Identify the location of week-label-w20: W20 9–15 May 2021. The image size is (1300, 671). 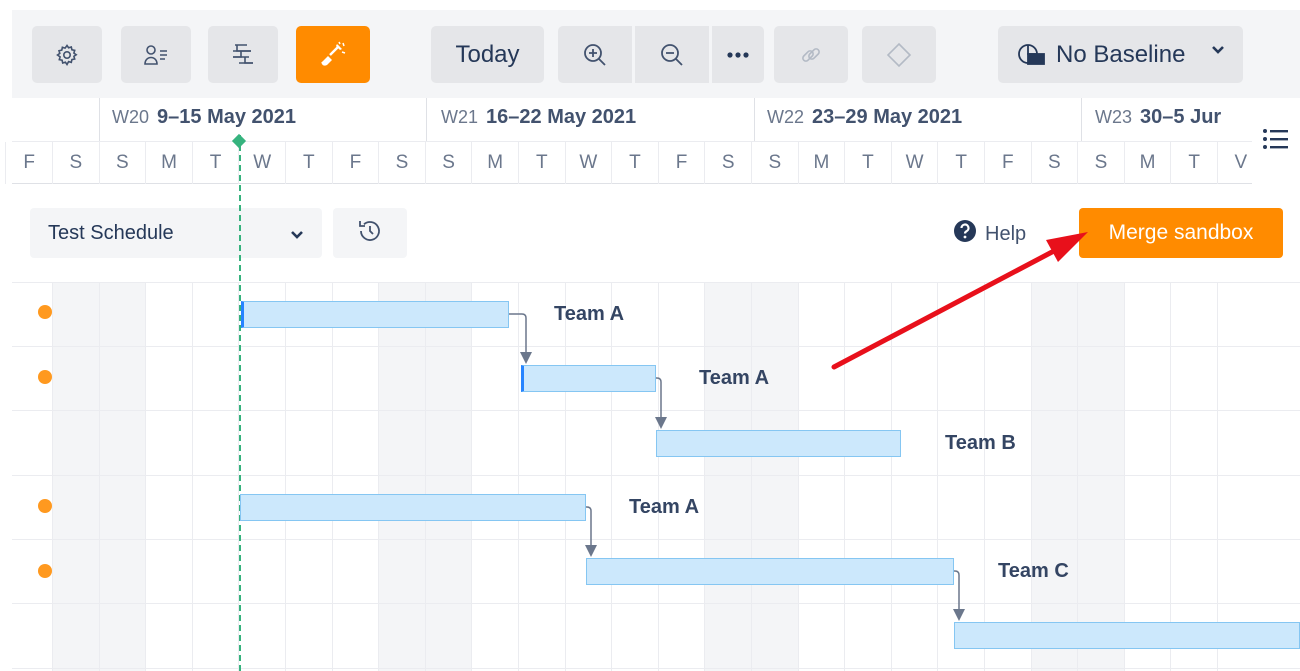
(204, 117).